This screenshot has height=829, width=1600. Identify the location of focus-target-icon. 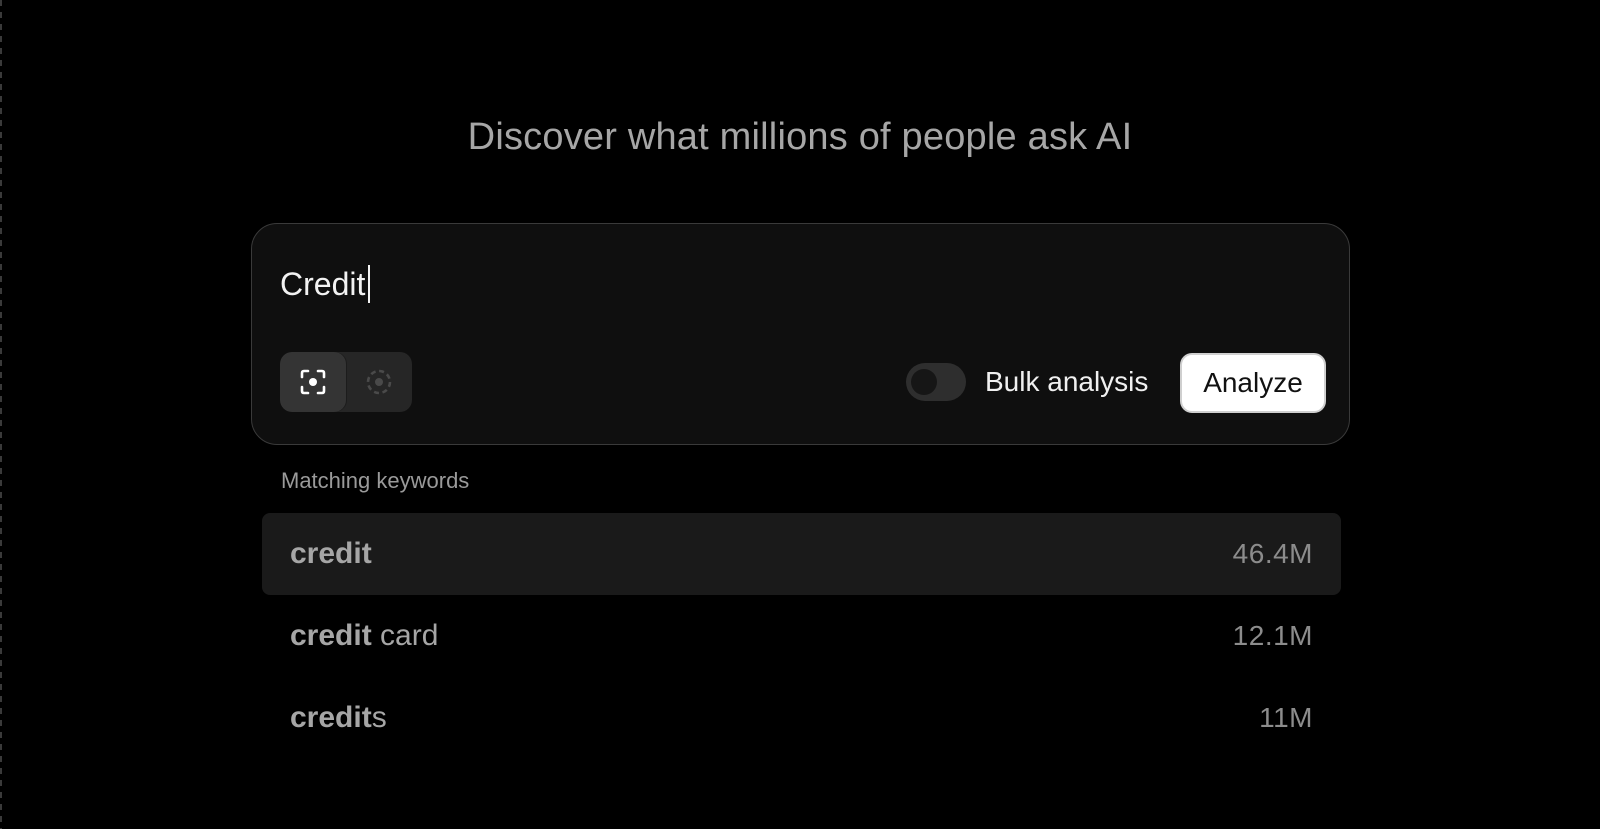
(313, 382).